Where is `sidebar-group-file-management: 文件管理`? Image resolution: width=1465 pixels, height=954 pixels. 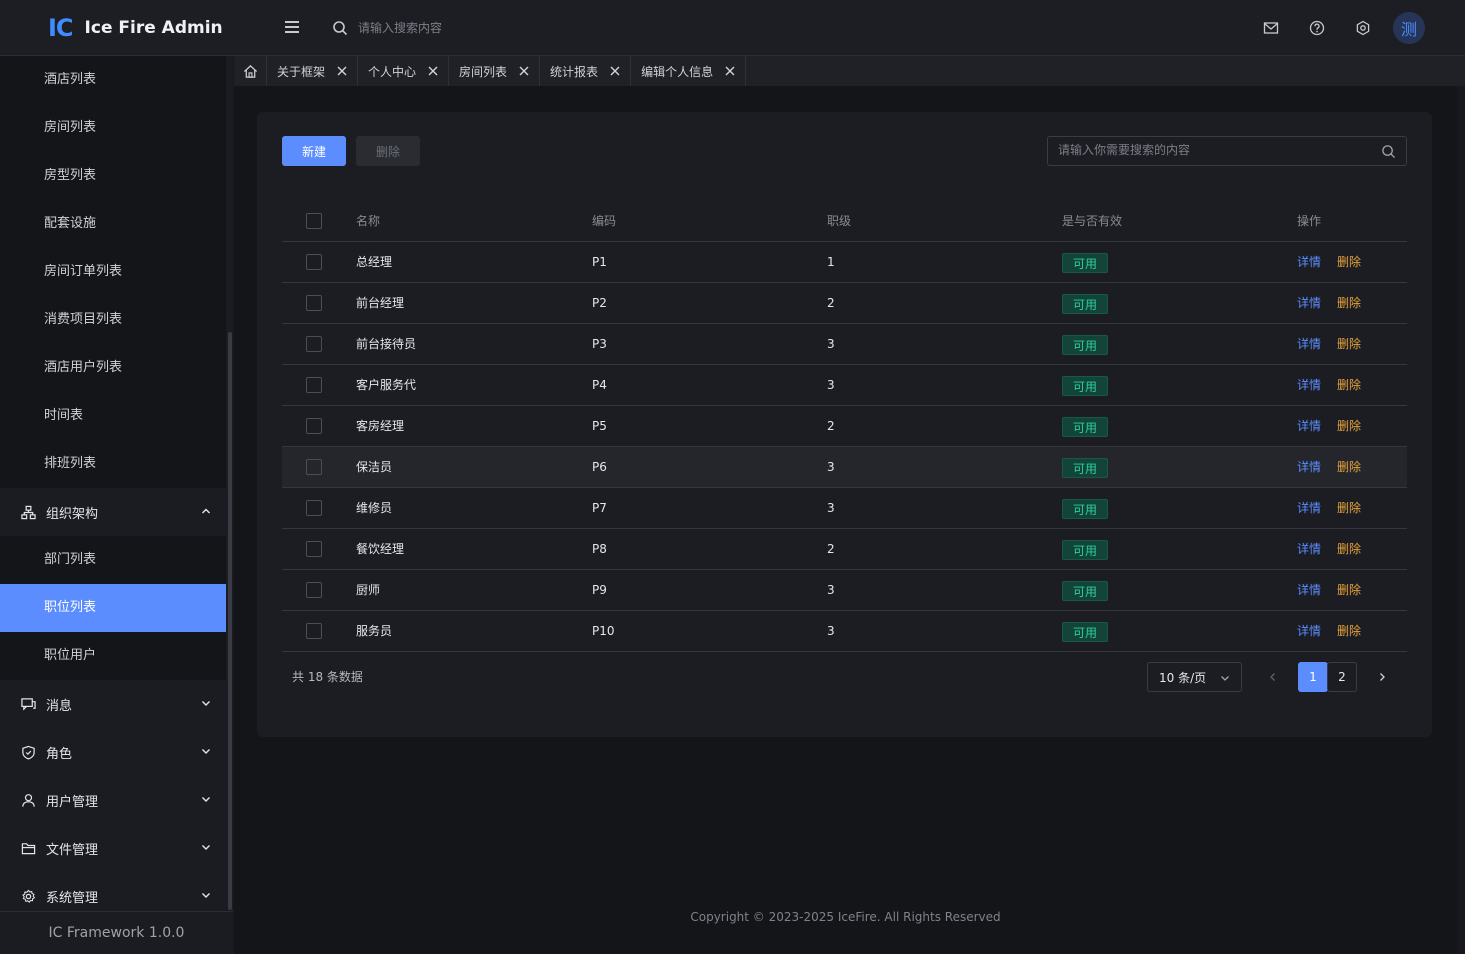 sidebar-group-file-management: 文件管理 is located at coordinates (113, 848).